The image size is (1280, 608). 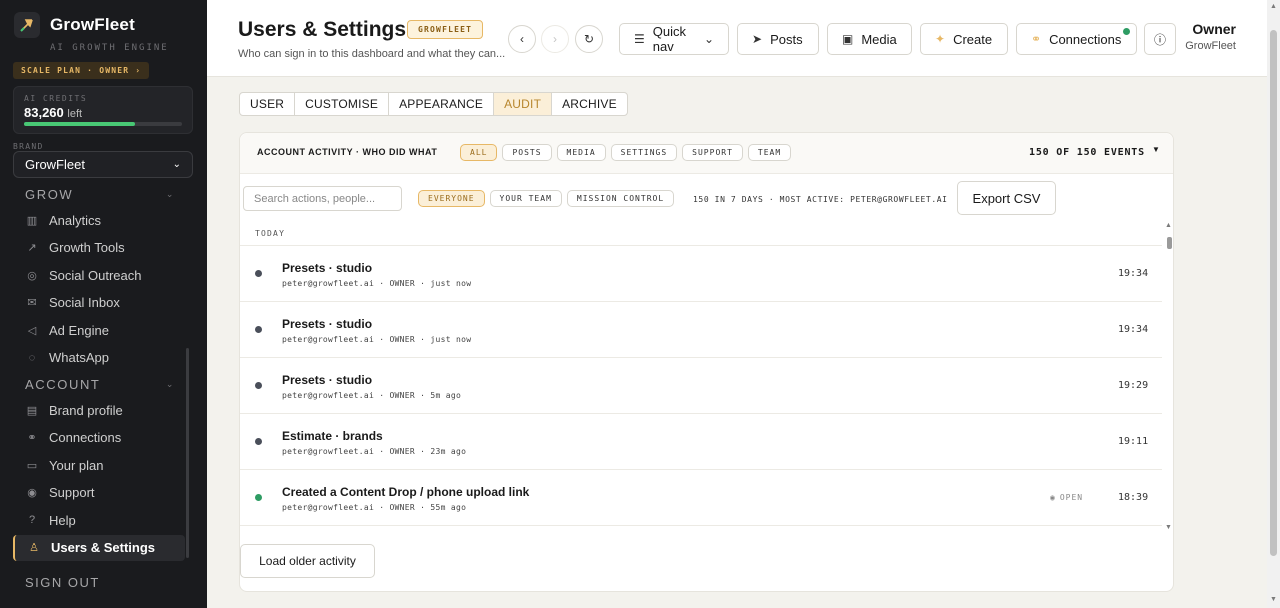 I want to click on user-menu: Owner GrowFleet, so click(x=1210, y=36).